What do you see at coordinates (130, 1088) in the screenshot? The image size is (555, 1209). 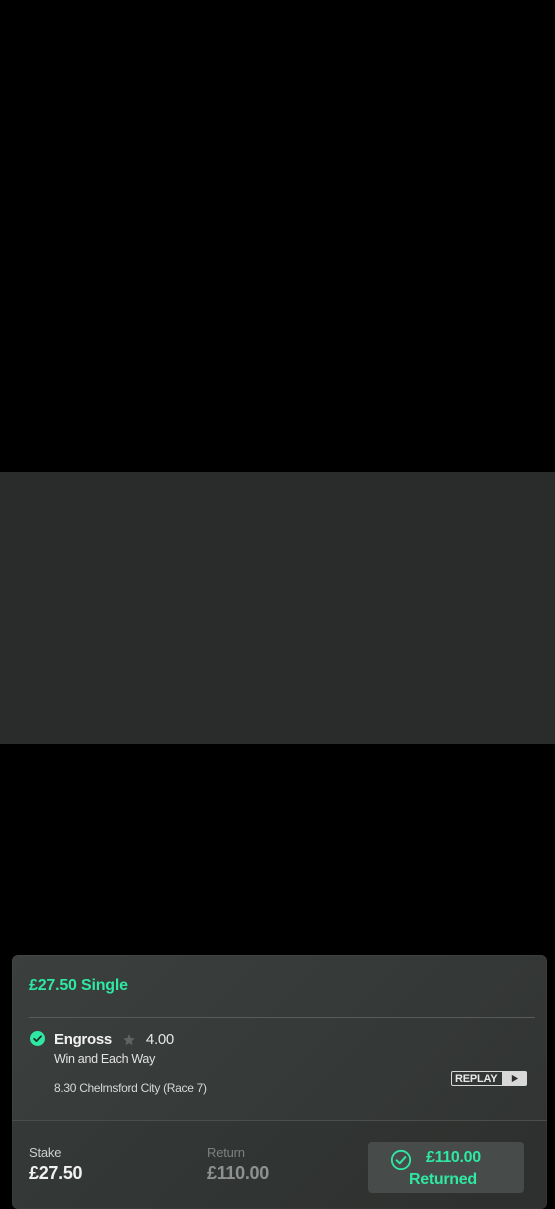 I see `event-name: 8.30 Chelmsford City (Race 7)` at bounding box center [130, 1088].